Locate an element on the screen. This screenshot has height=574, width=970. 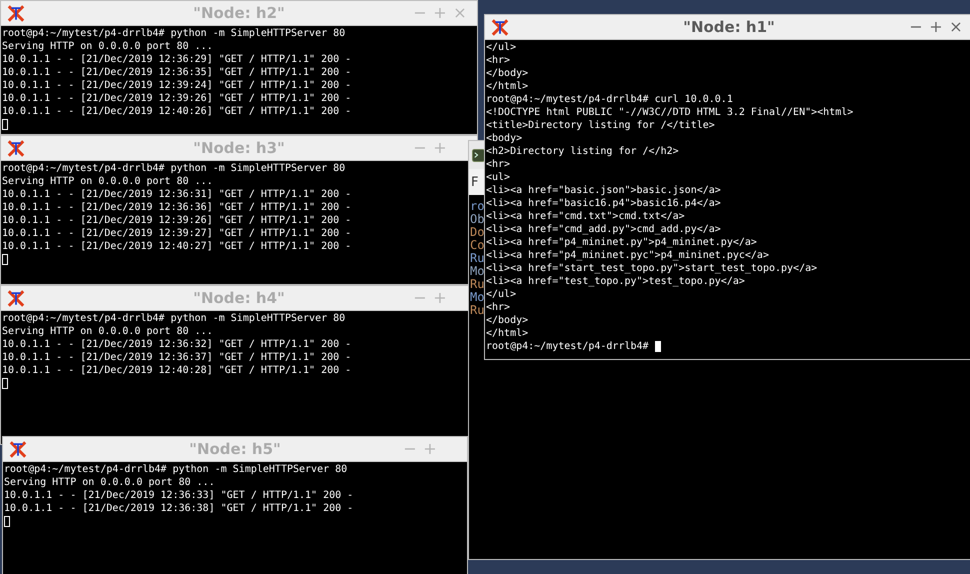
terminal-line: root@p4:~/mytest/p4-drrlb4# curl 10.0.0.1 is located at coordinates (609, 99).